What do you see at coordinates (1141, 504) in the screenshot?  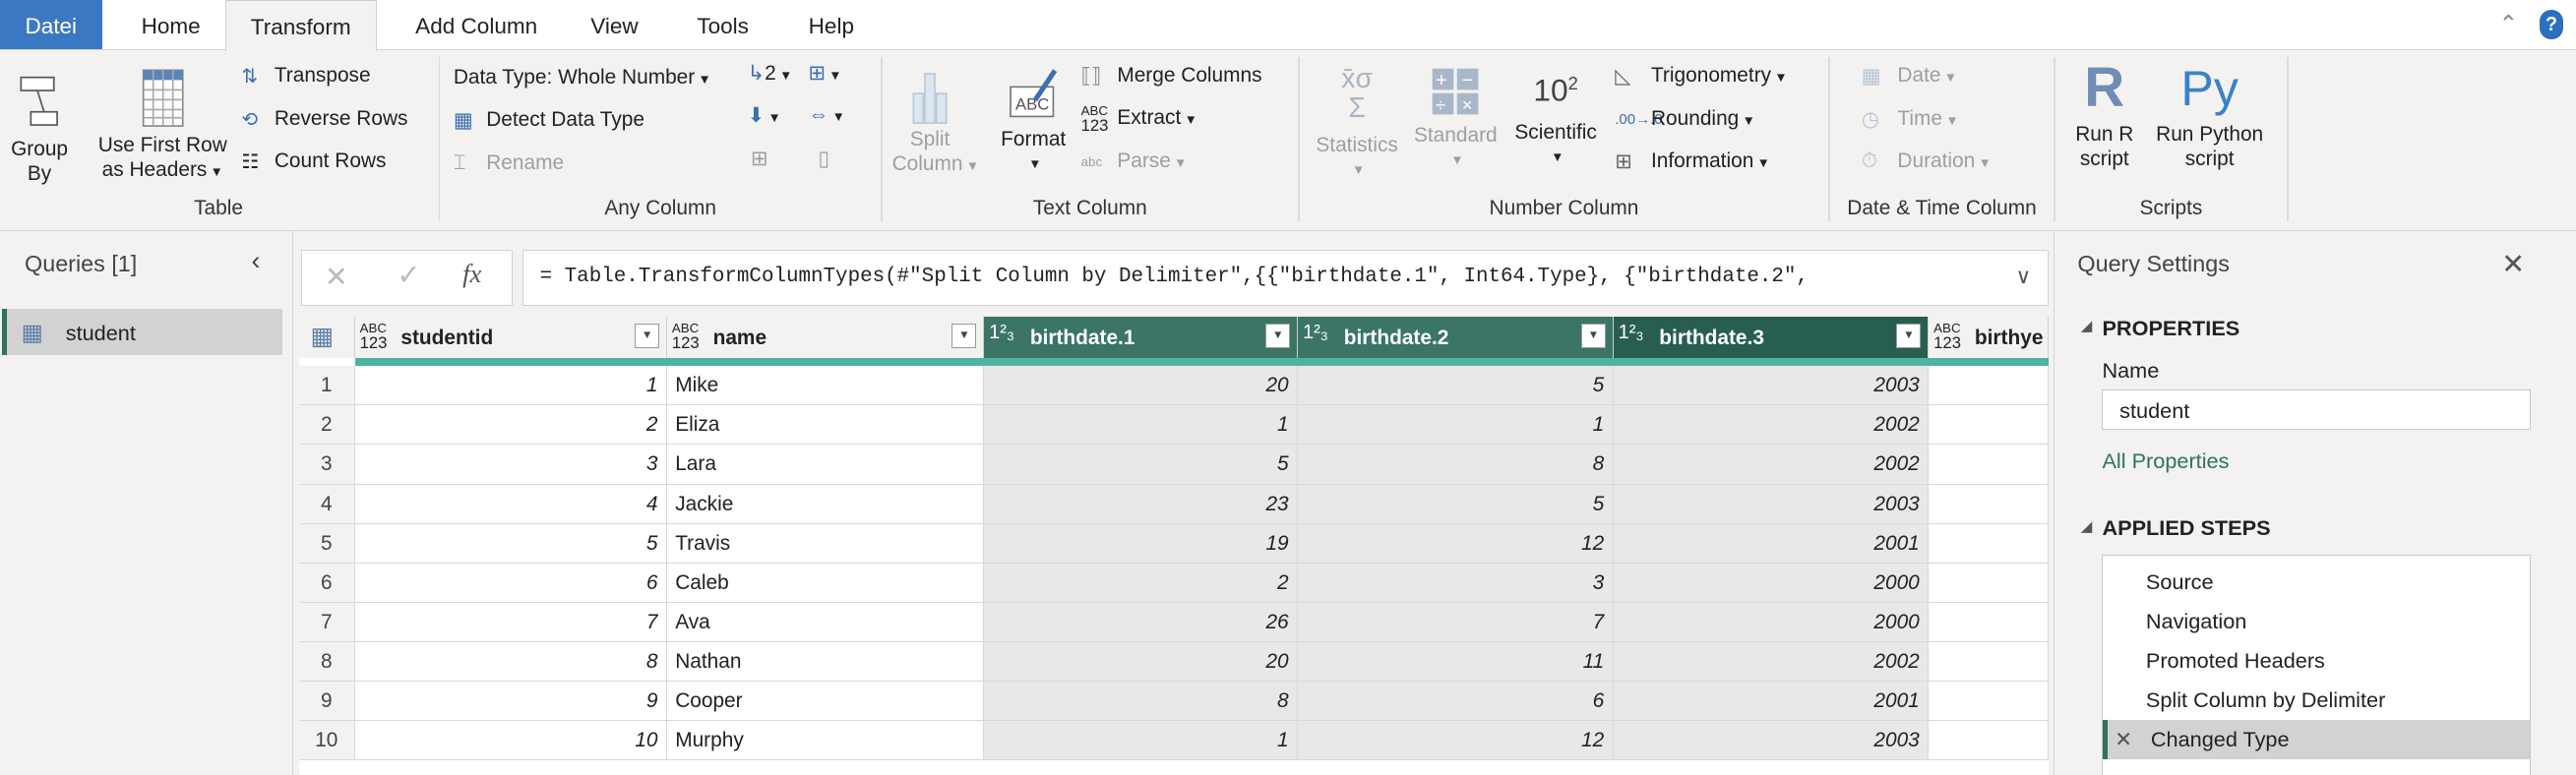 I see `table-cell: 23` at bounding box center [1141, 504].